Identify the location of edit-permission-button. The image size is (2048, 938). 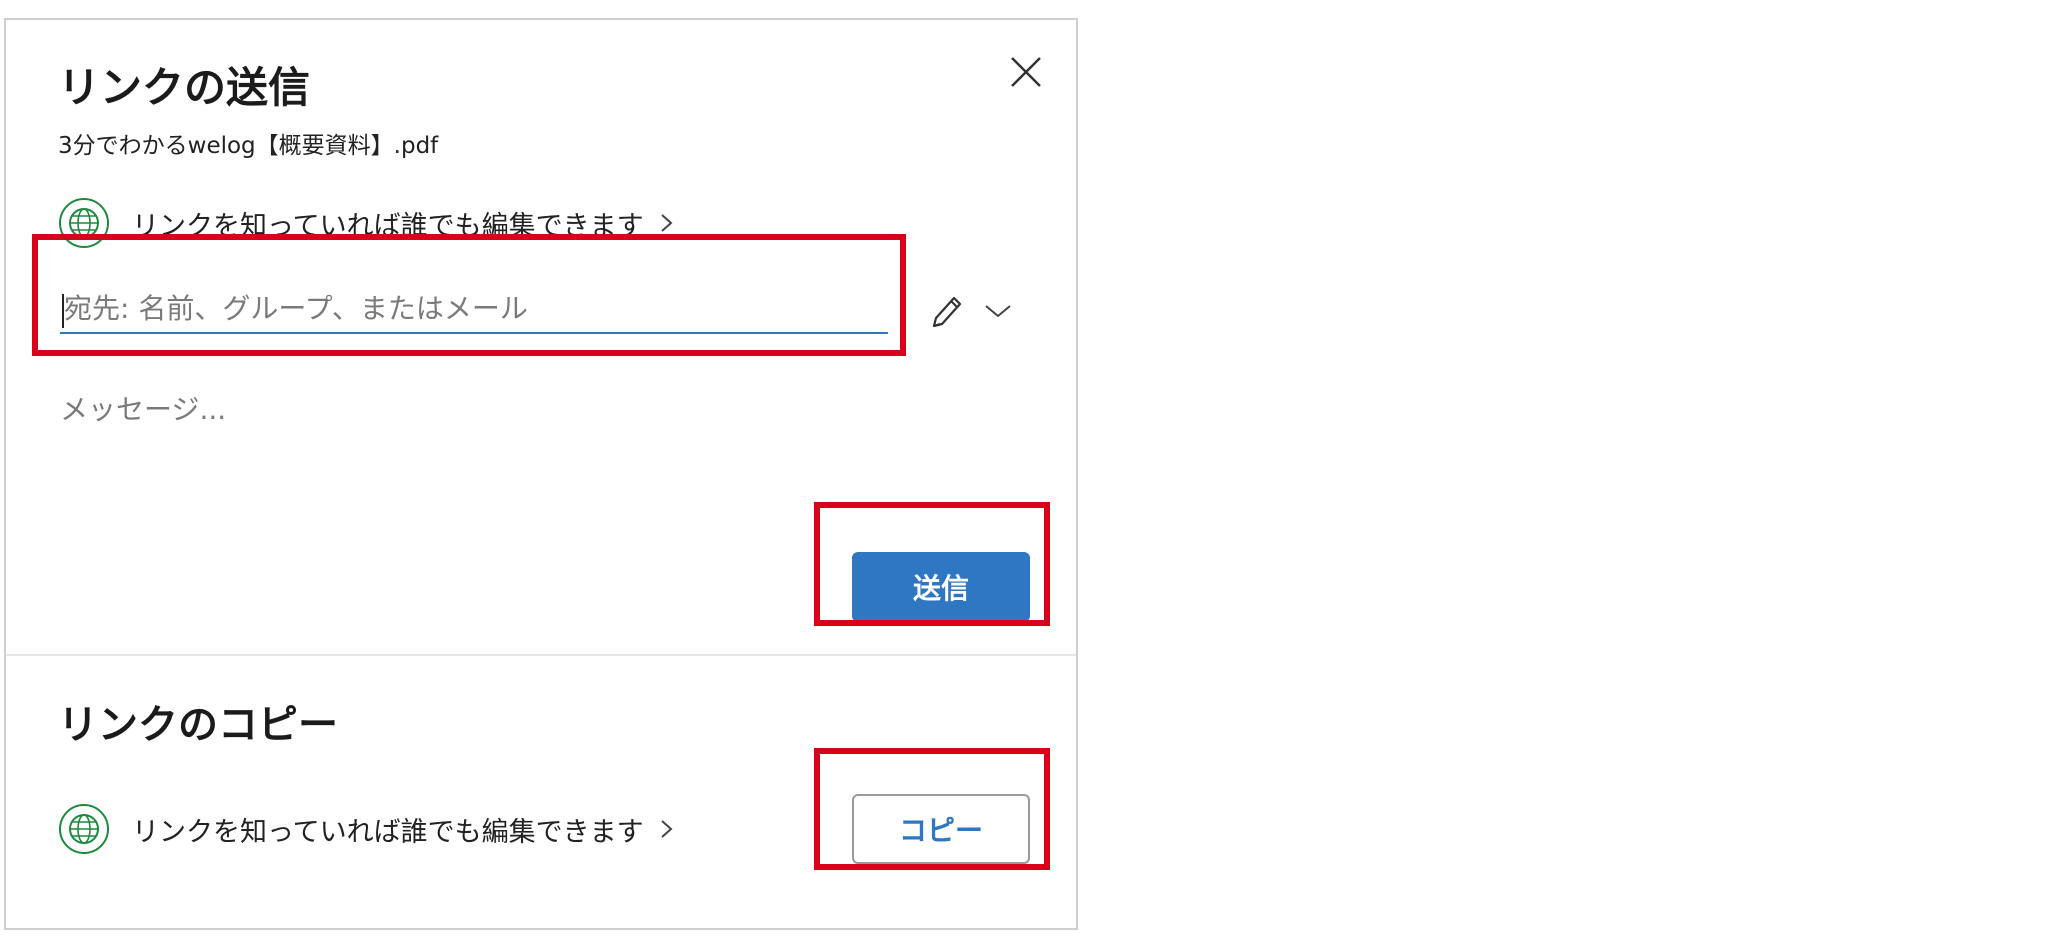
(946, 312).